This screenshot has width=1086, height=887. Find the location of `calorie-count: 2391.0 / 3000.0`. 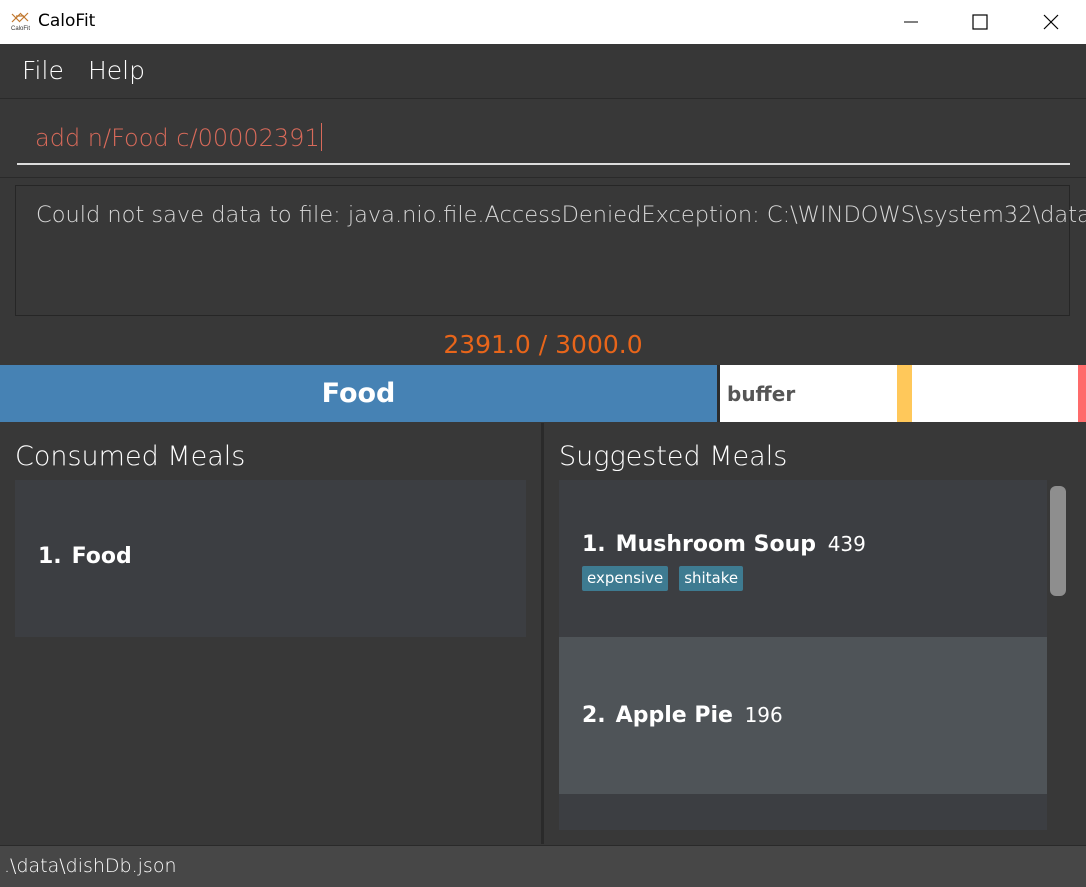

calorie-count: 2391.0 / 3000.0 is located at coordinates (543, 344).